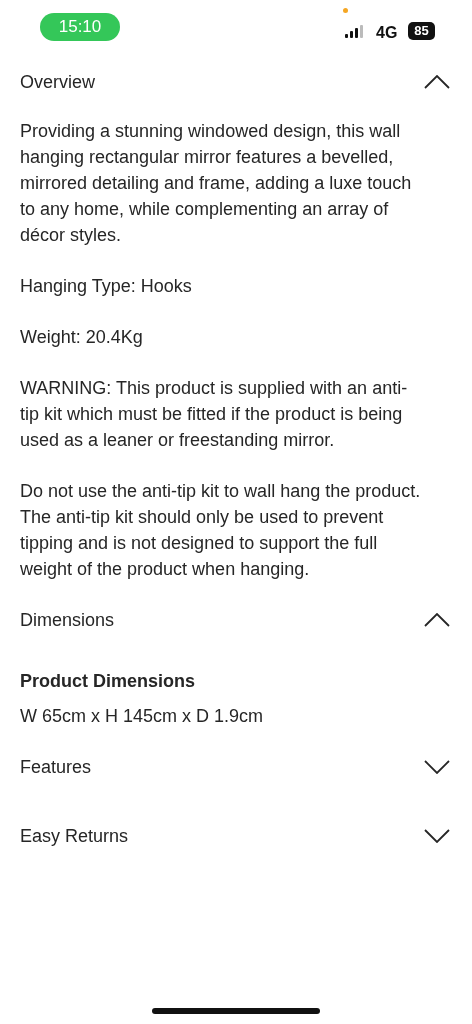 The height and width of the screenshot is (1024, 472). What do you see at coordinates (216, 183) in the screenshot?
I see `description-text: Providing a stunning windowed design, this wall hanging rectangular mirror features a bevelled, mirrored detailing and frame, adding a luxe touch to any home, while complementing an array of décor styles.` at bounding box center [216, 183].